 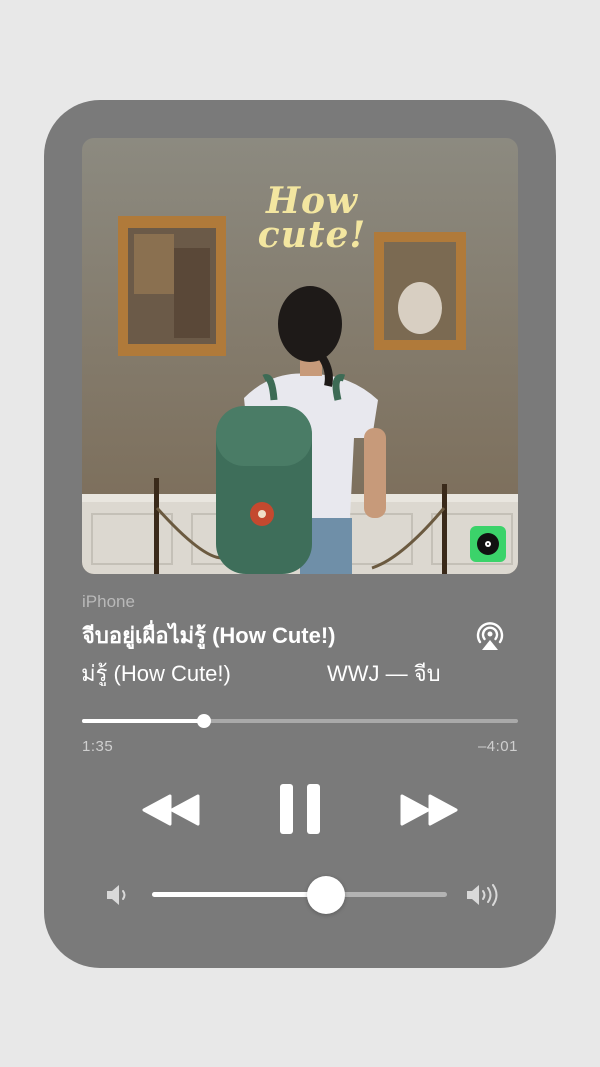 What do you see at coordinates (272, 671) in the screenshot?
I see `now-playing-marquee: ไม่รู้ (How Cute!) WWJ — จีบ` at bounding box center [272, 671].